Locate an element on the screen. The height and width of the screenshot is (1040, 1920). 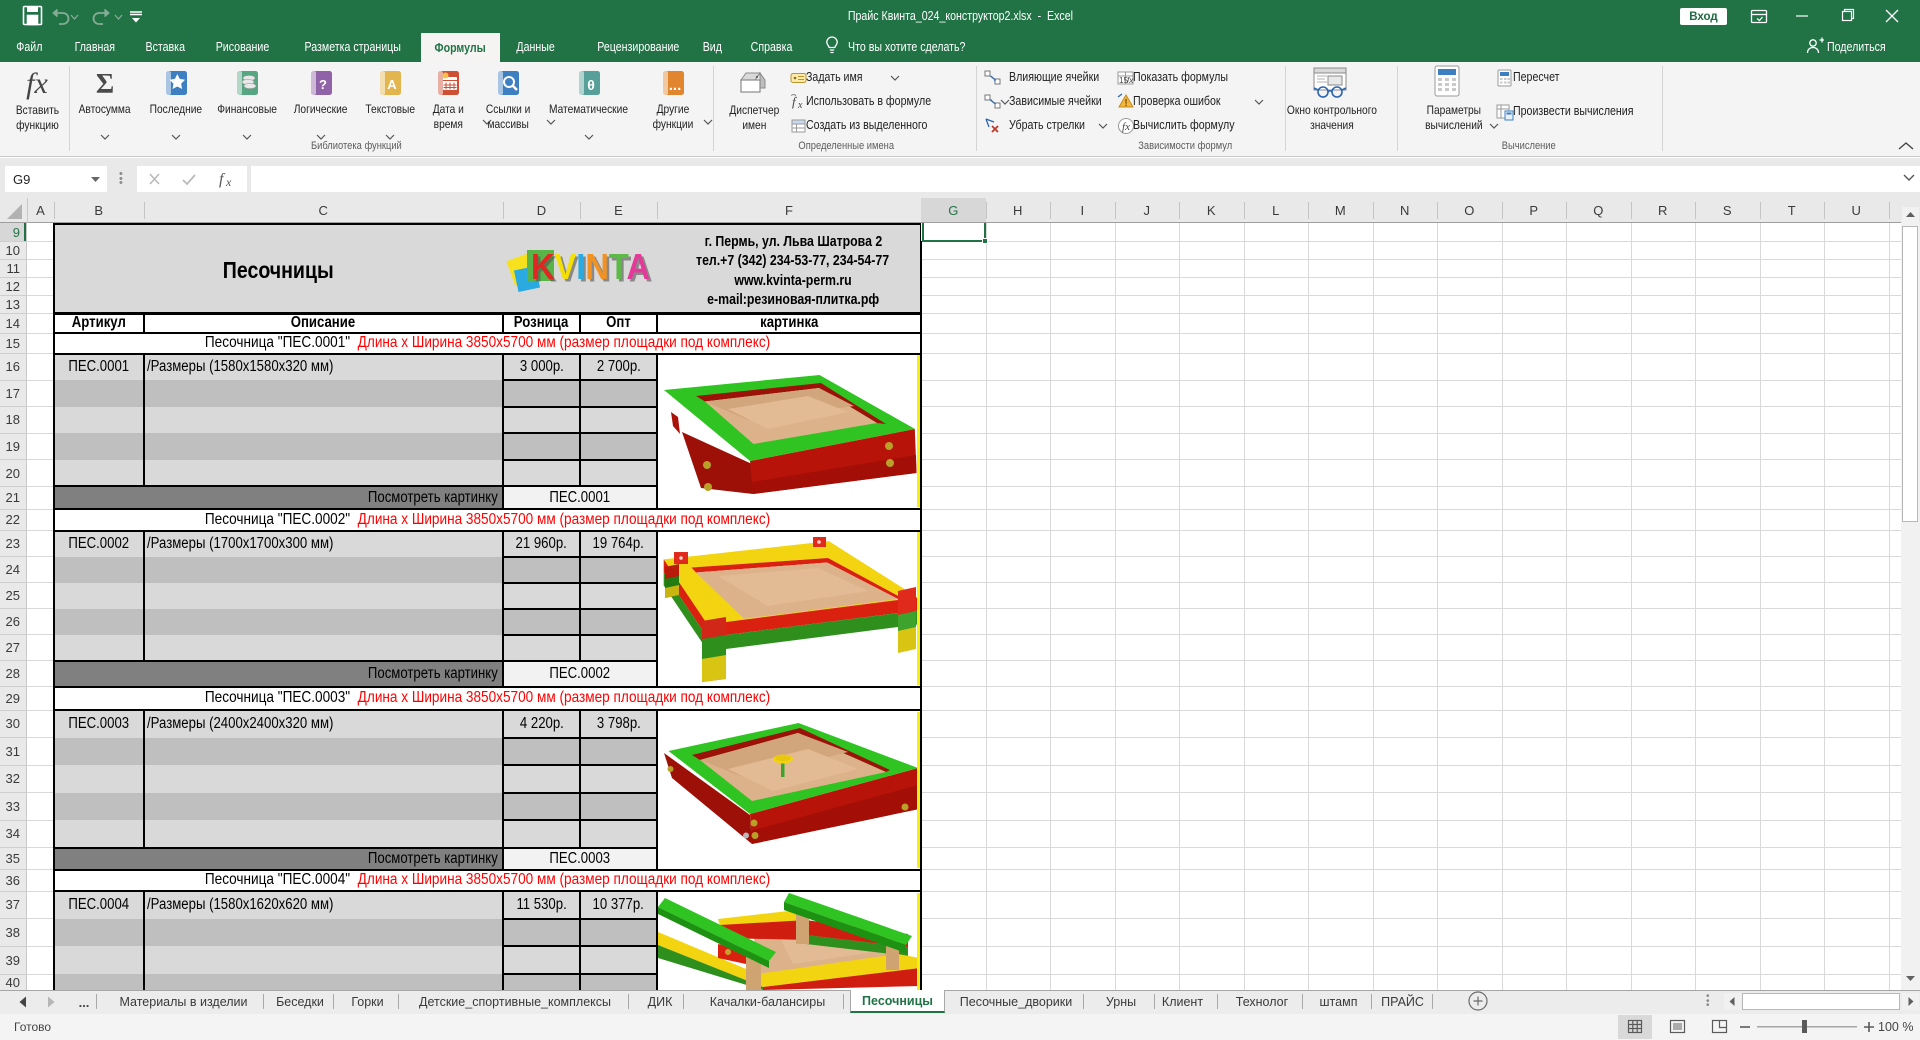
svg-text: θ is located at coordinates (591, 85).